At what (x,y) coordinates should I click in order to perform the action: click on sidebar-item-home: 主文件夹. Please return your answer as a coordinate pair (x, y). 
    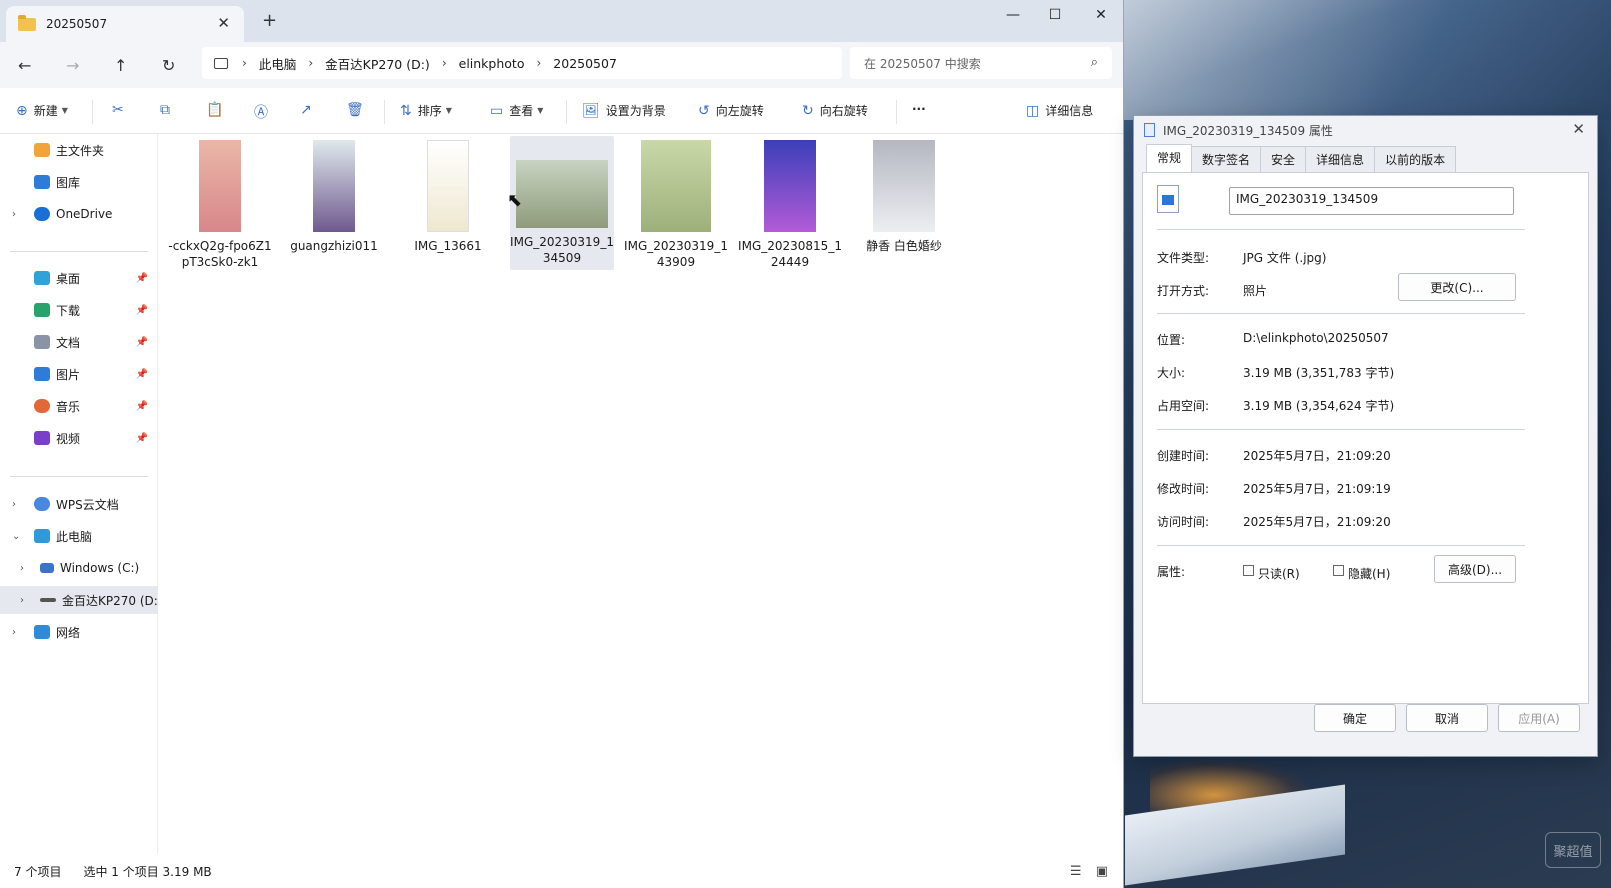
    Looking at the image, I should click on (79, 150).